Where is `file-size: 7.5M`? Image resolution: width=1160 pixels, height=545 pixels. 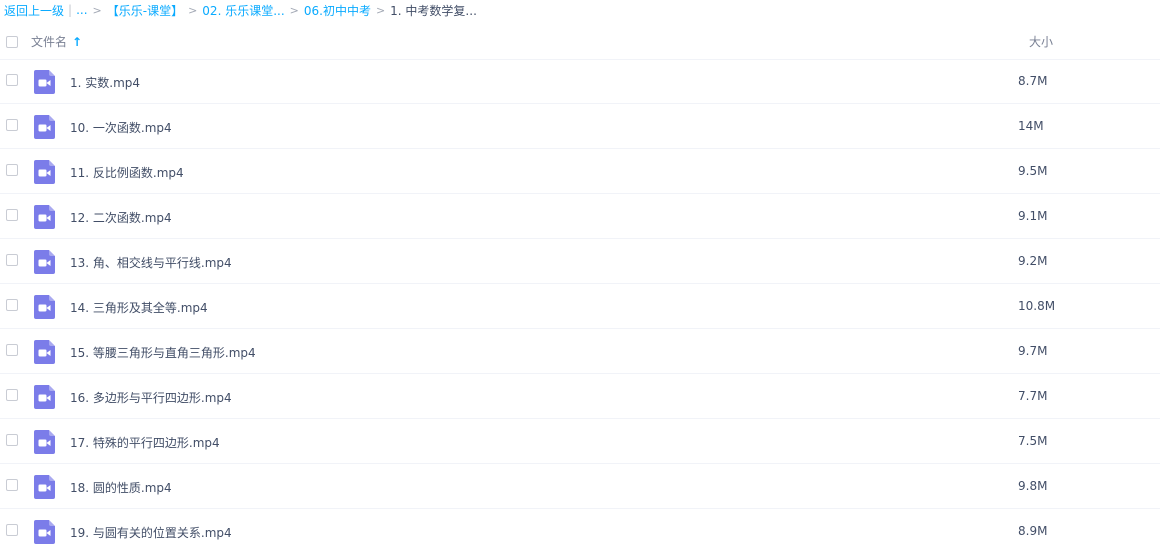 file-size: 7.5M is located at coordinates (1033, 441).